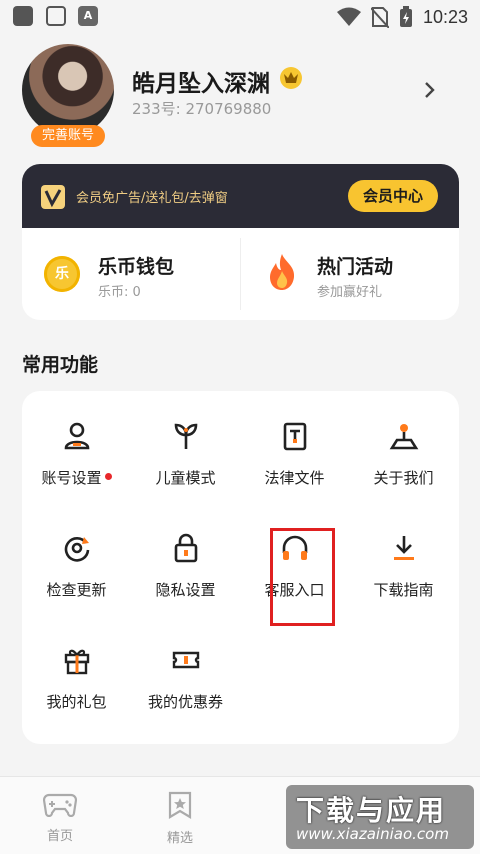  I want to click on refresh-icon, so click(77, 549).